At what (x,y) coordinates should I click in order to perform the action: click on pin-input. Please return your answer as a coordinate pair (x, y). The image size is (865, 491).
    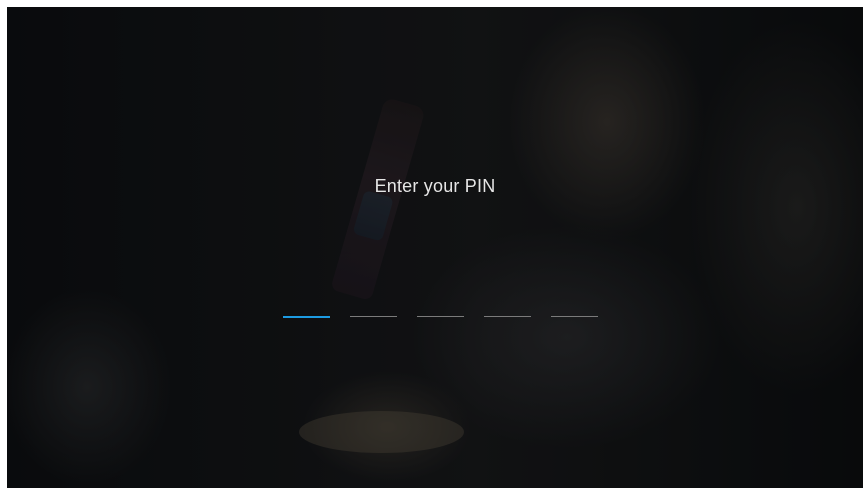
    Looking at the image, I should click on (440, 318).